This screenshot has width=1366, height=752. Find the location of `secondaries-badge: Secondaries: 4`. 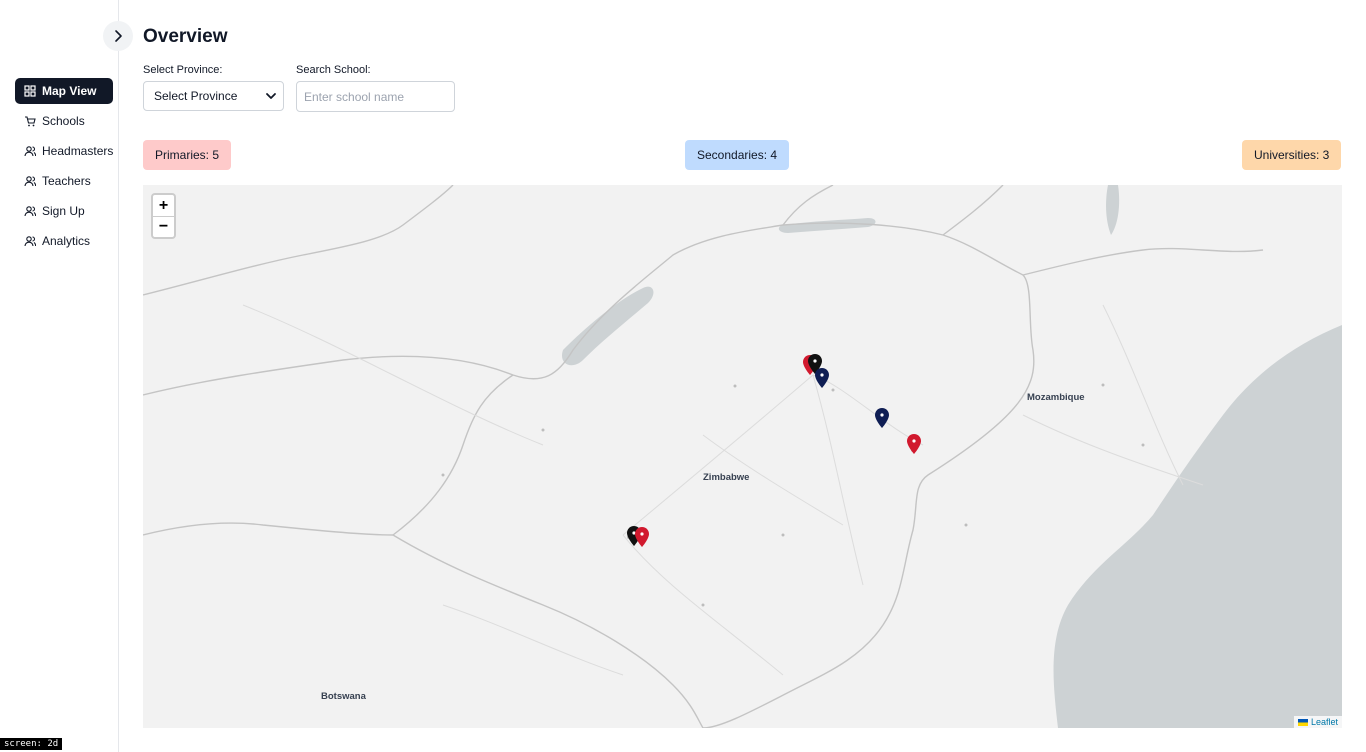

secondaries-badge: Secondaries: 4 is located at coordinates (737, 155).